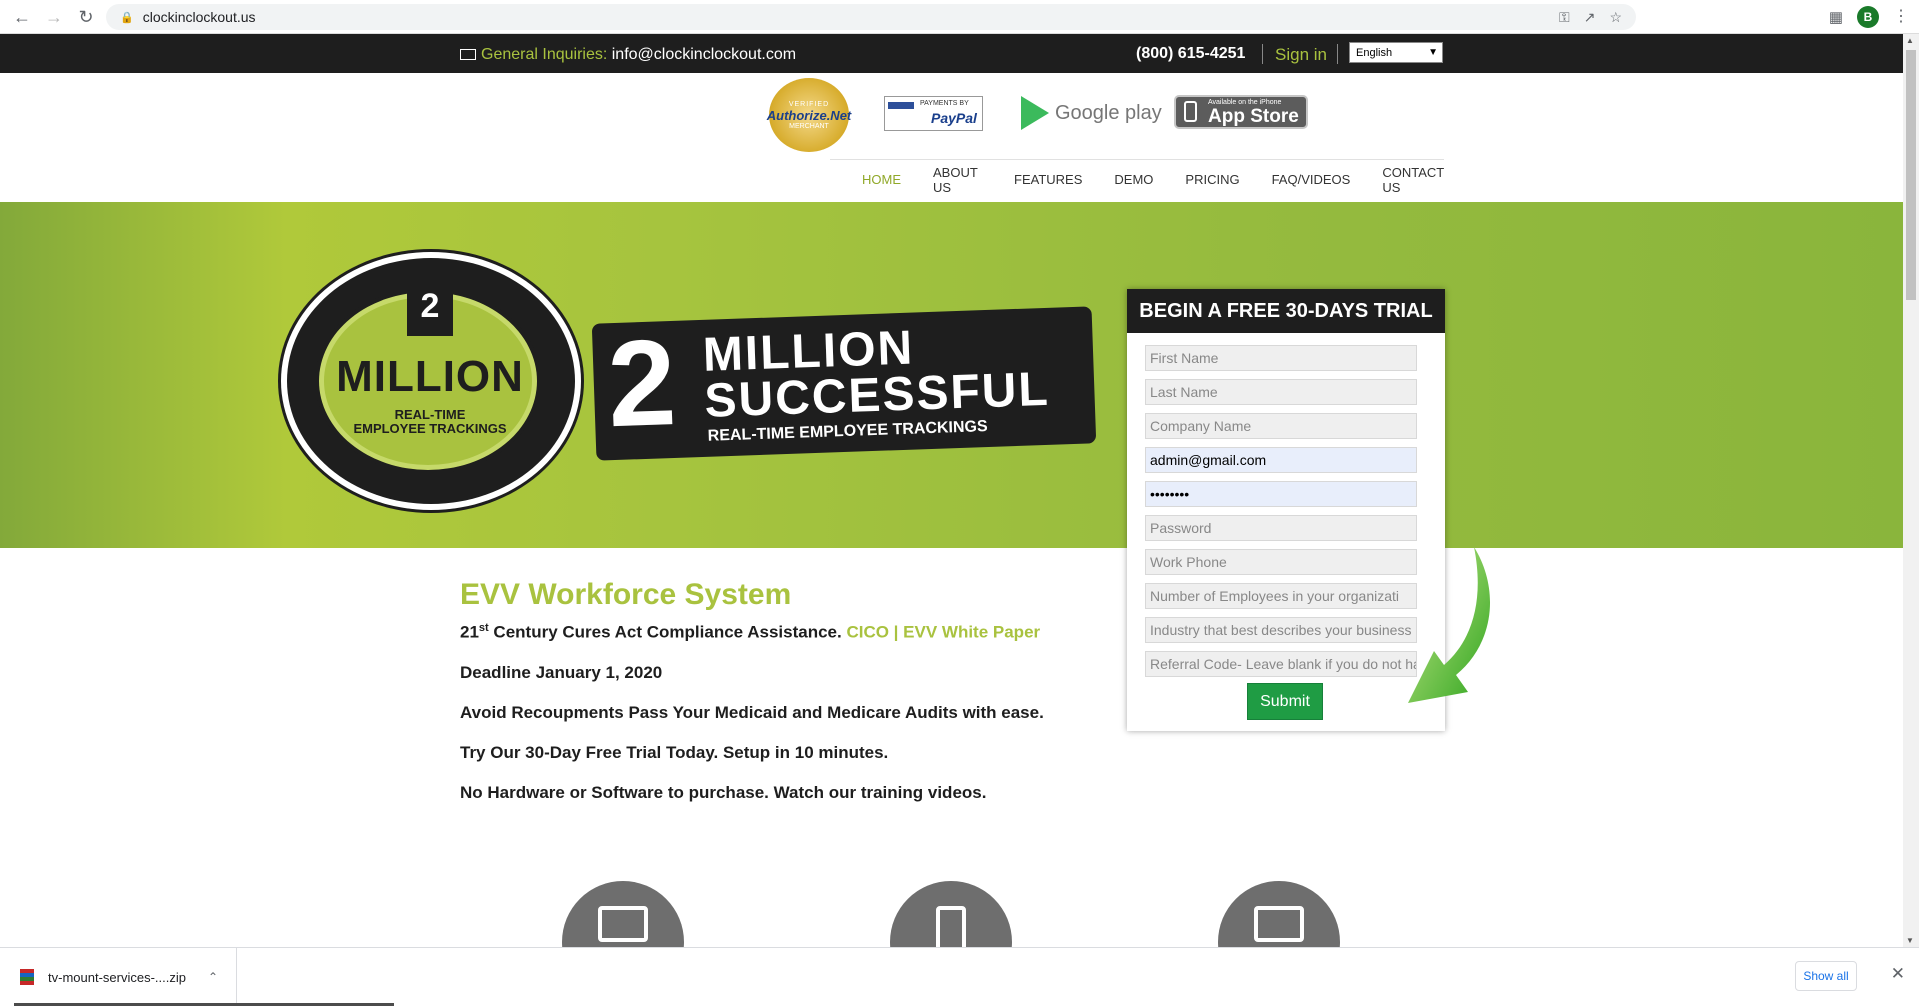 The width and height of the screenshot is (1919, 1006). What do you see at coordinates (943, 632) in the screenshot?
I see `white-paper-link: CICO | EVV White Paper` at bounding box center [943, 632].